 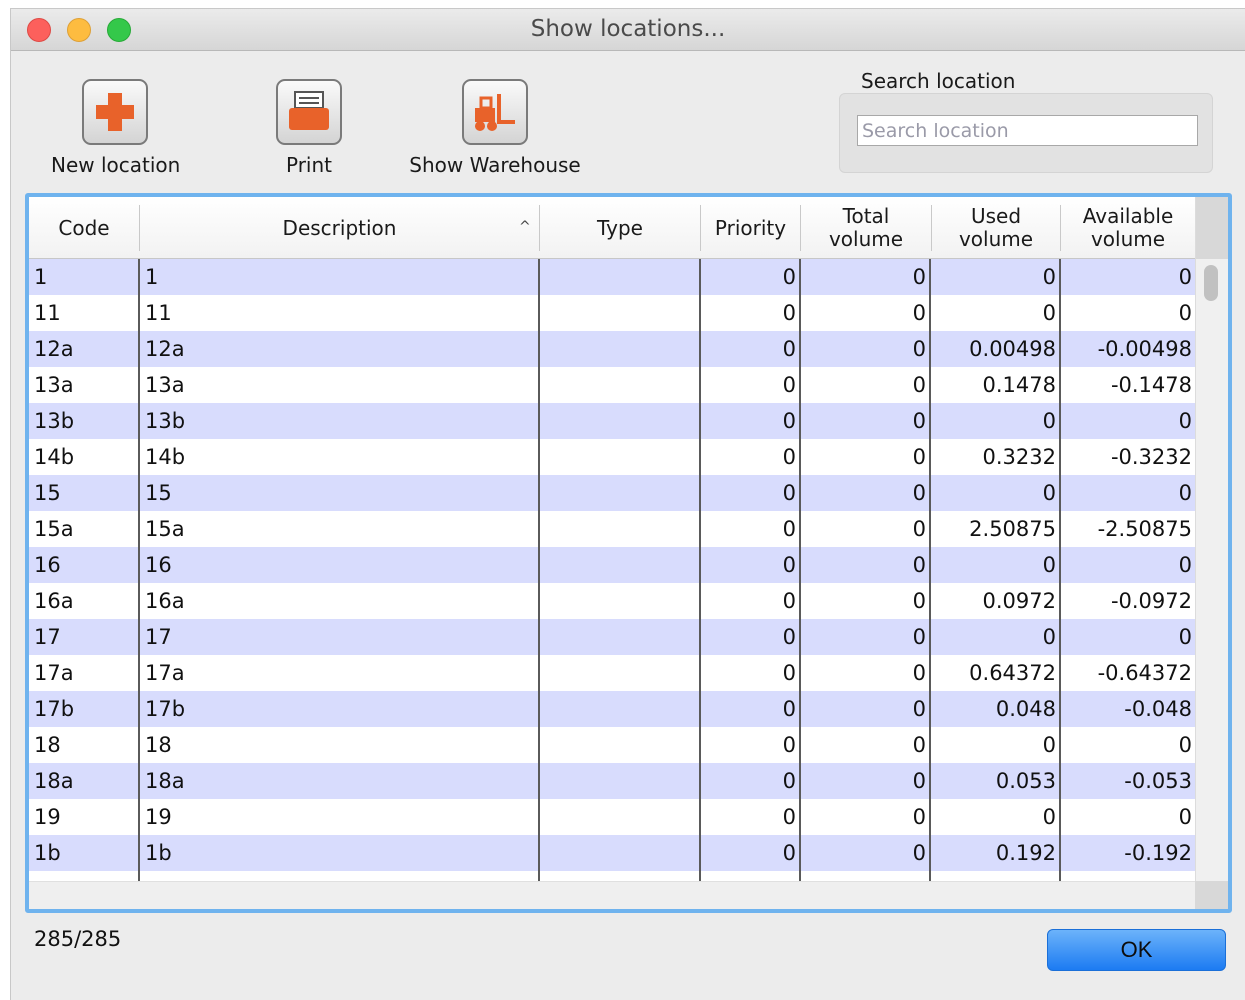 What do you see at coordinates (54, 349) in the screenshot?
I see `cell-code: 12a` at bounding box center [54, 349].